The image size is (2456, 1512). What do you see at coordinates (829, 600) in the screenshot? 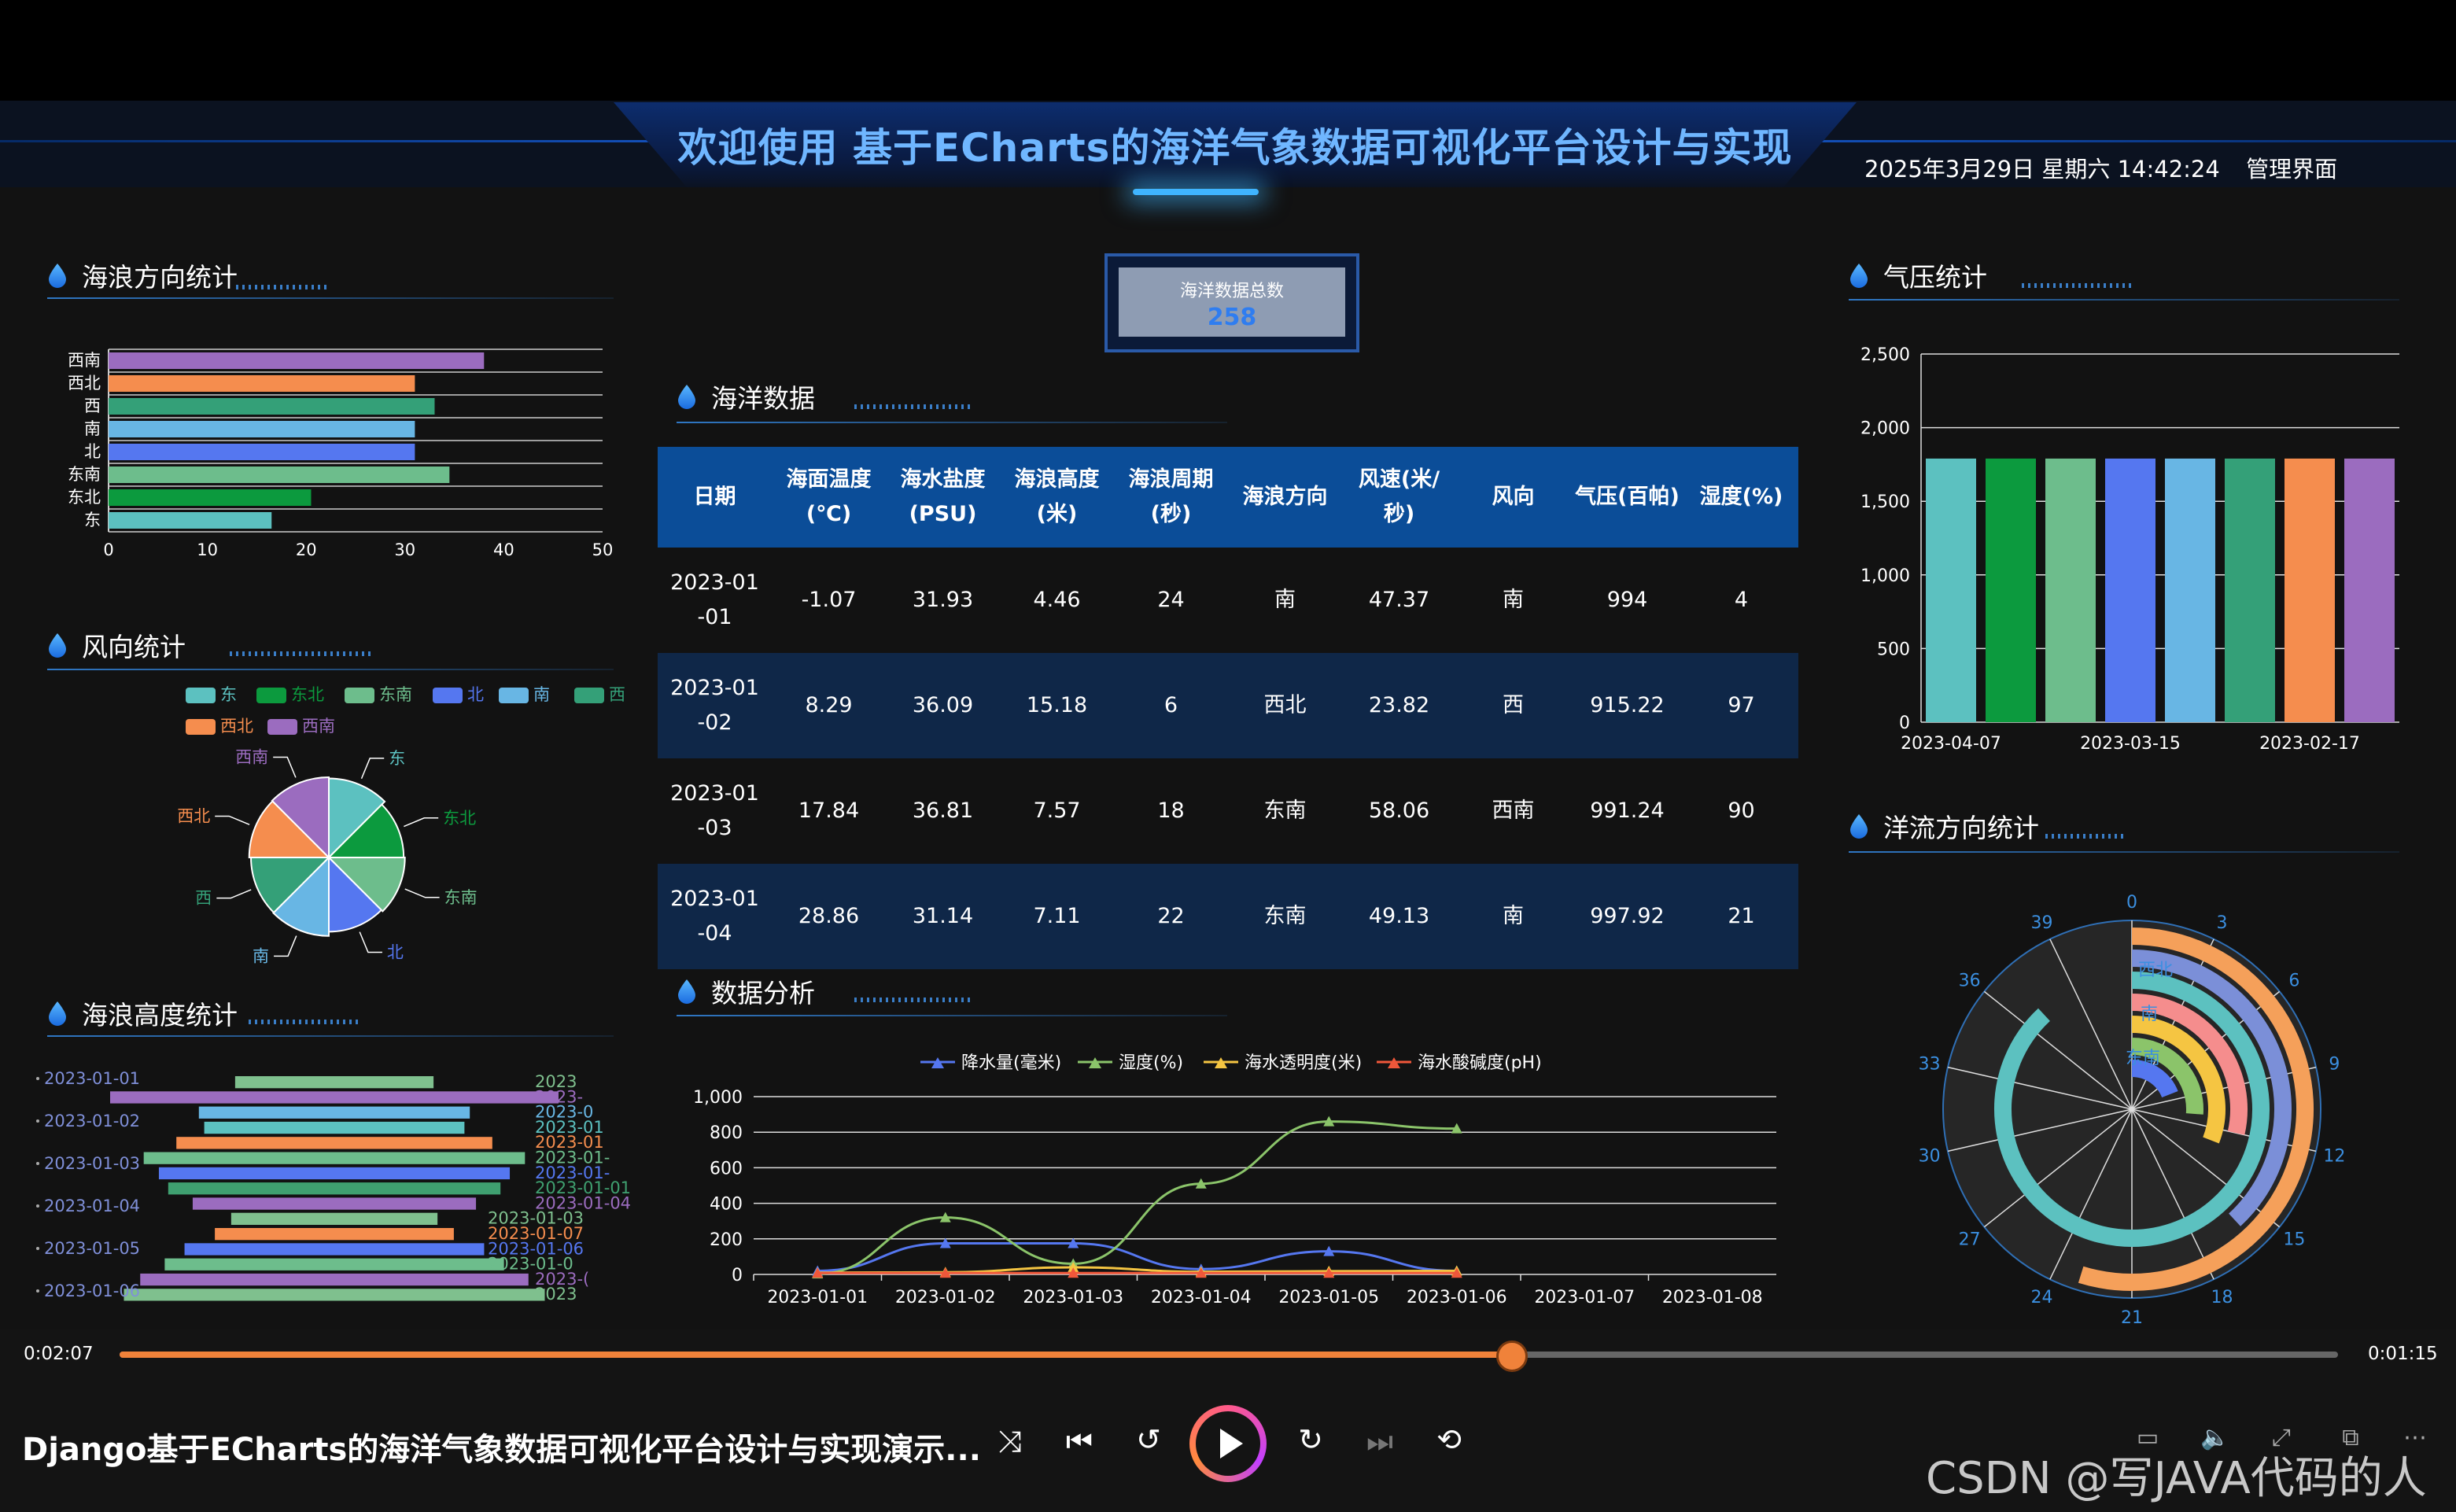
I see `table-cell: -1.07` at bounding box center [829, 600].